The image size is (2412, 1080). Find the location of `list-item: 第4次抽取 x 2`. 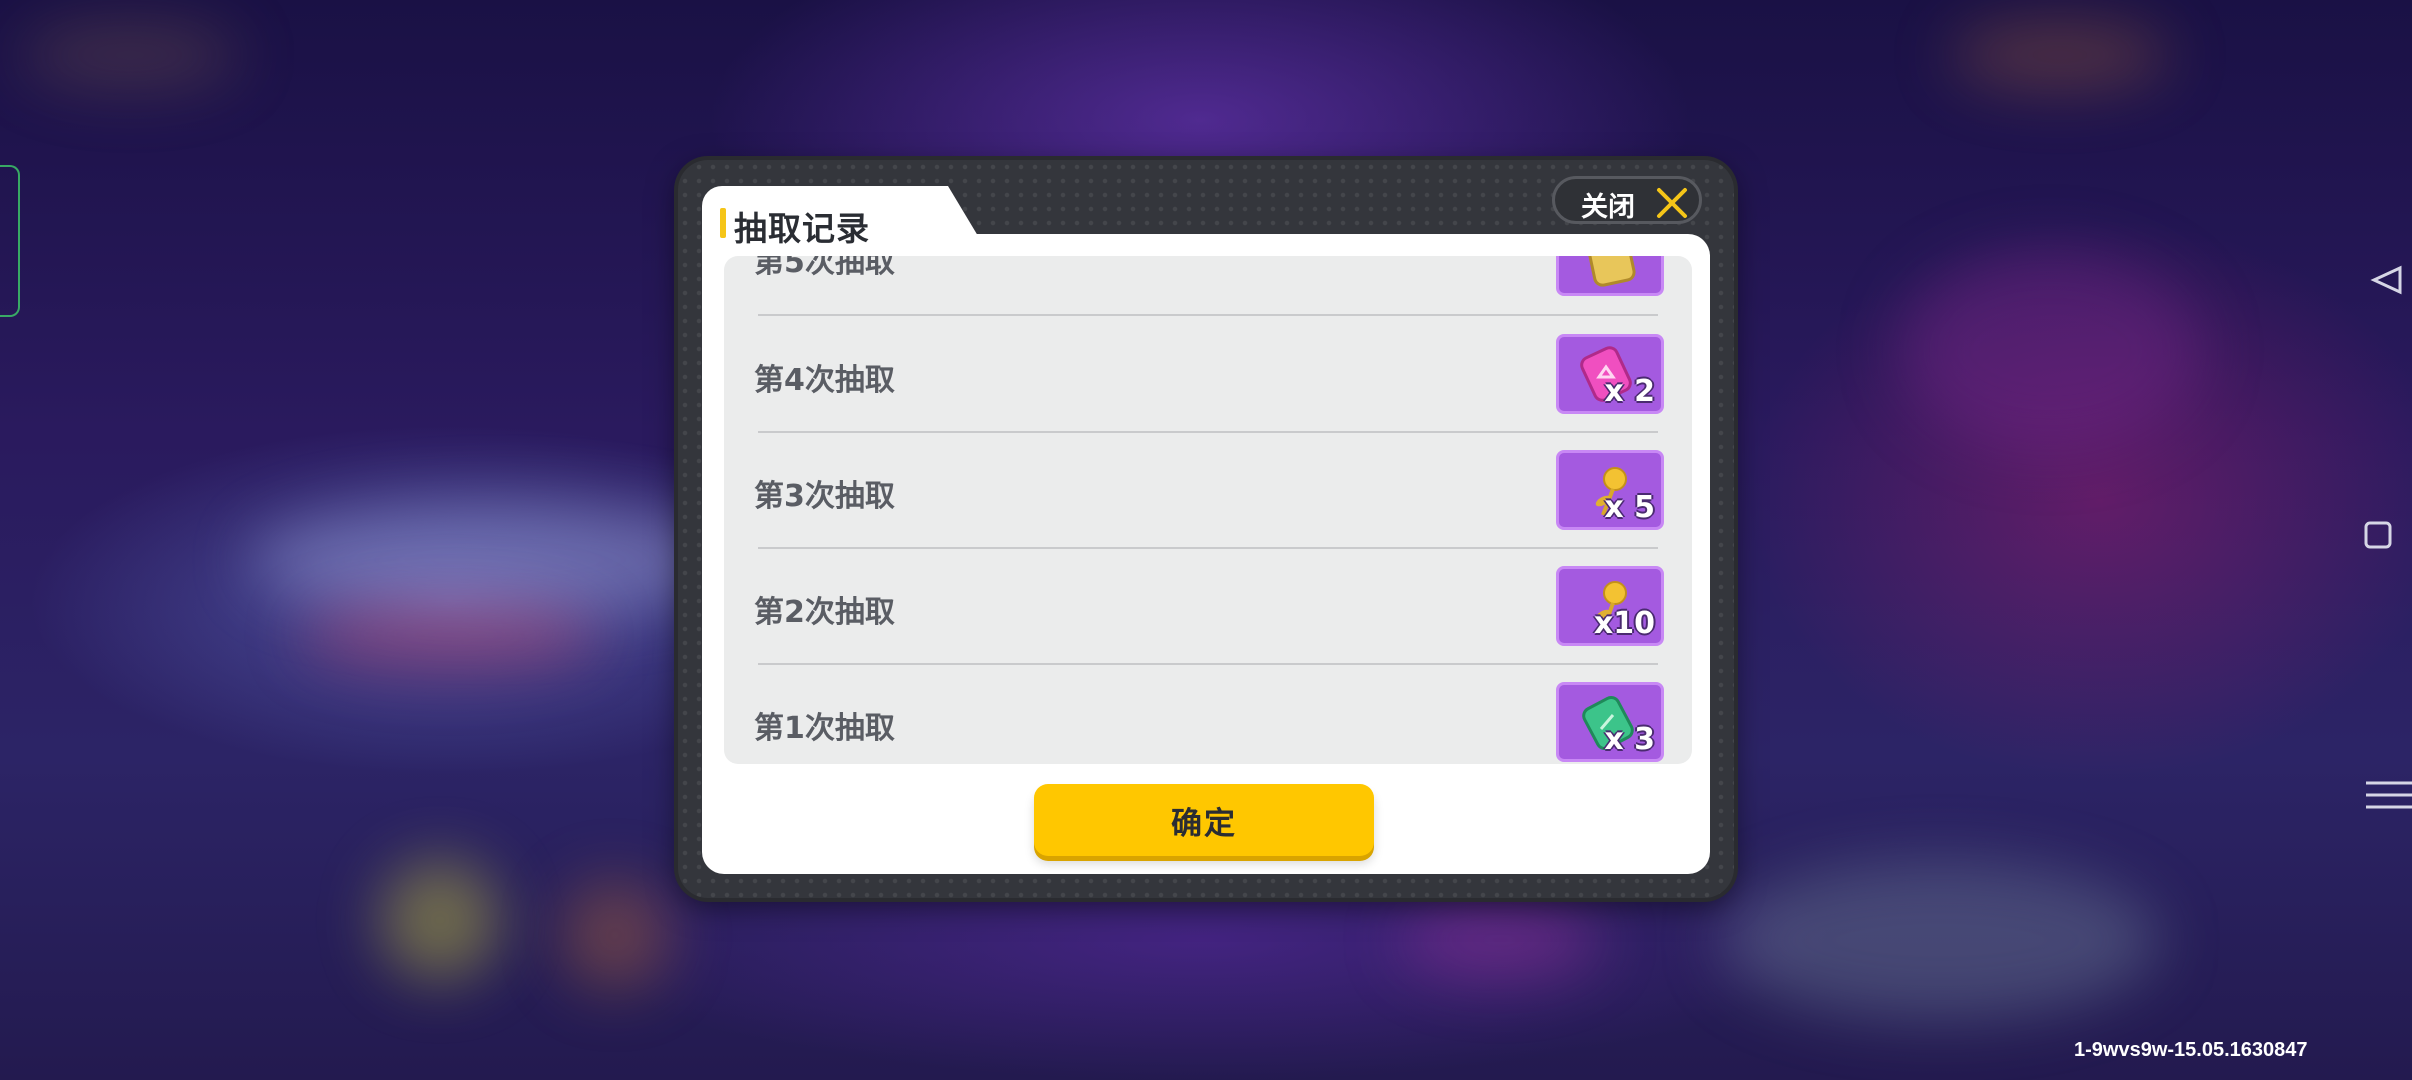

list-item: 第4次抽取 x 2 is located at coordinates (1208, 374).